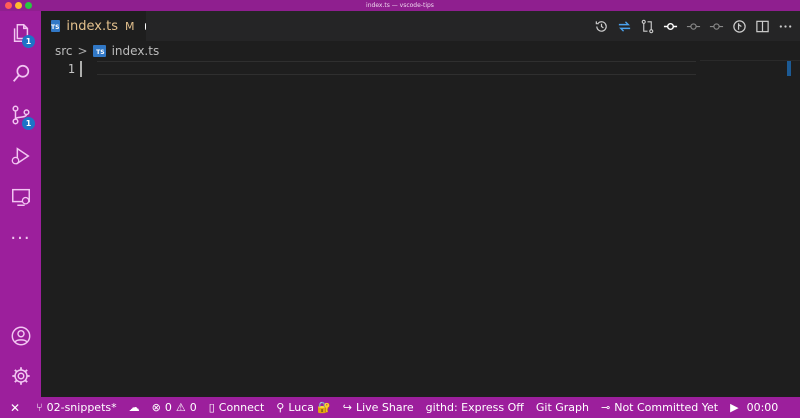  What do you see at coordinates (762, 407) in the screenshot?
I see `timer-value: 00:00` at bounding box center [762, 407].